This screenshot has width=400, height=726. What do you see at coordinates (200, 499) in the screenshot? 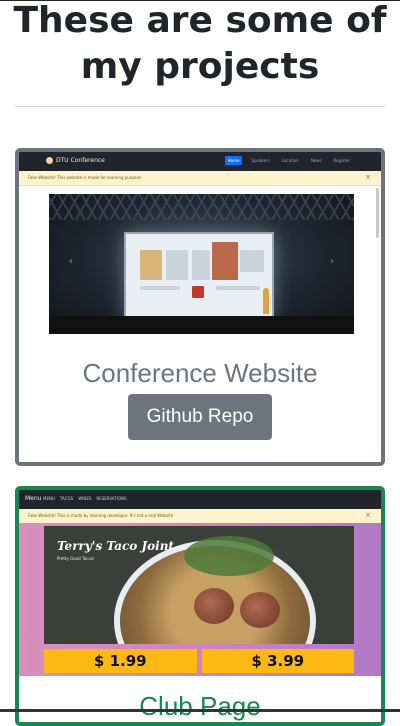
I see `preview-navbar: Menu MENU TACOS WINES RESERVATIONS` at bounding box center [200, 499].